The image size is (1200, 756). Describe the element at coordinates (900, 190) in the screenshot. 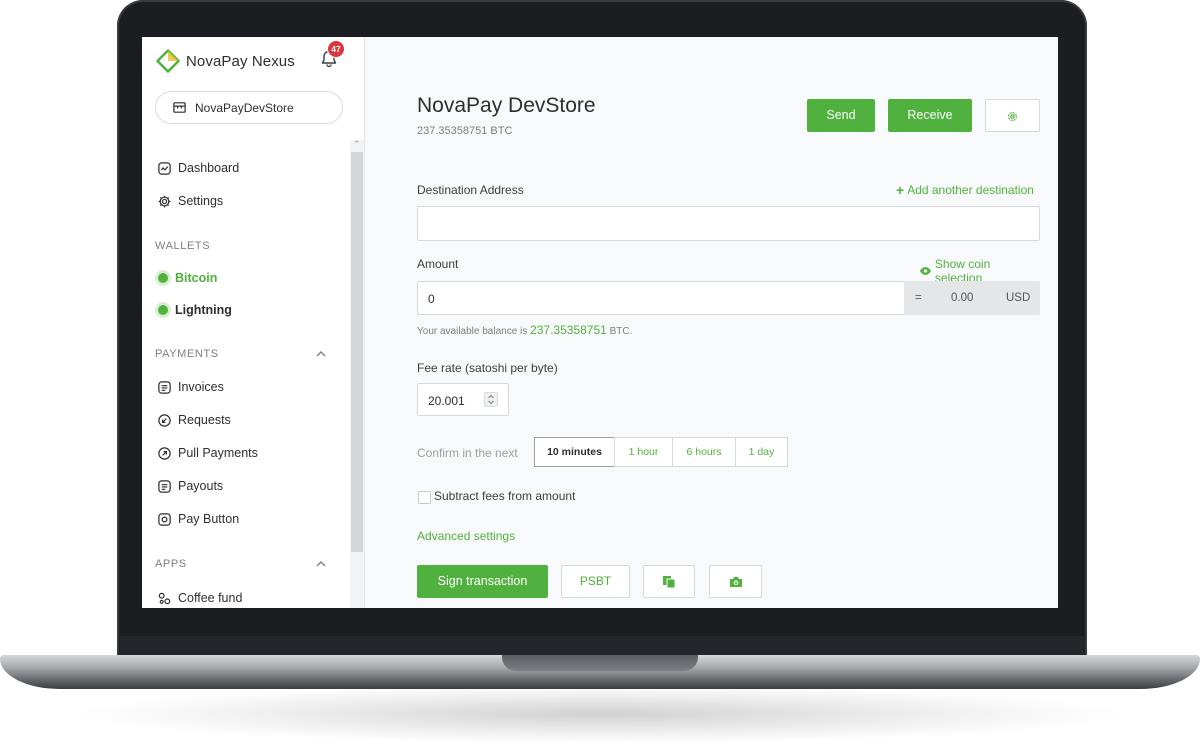

I see `plus-icon: +` at that location.